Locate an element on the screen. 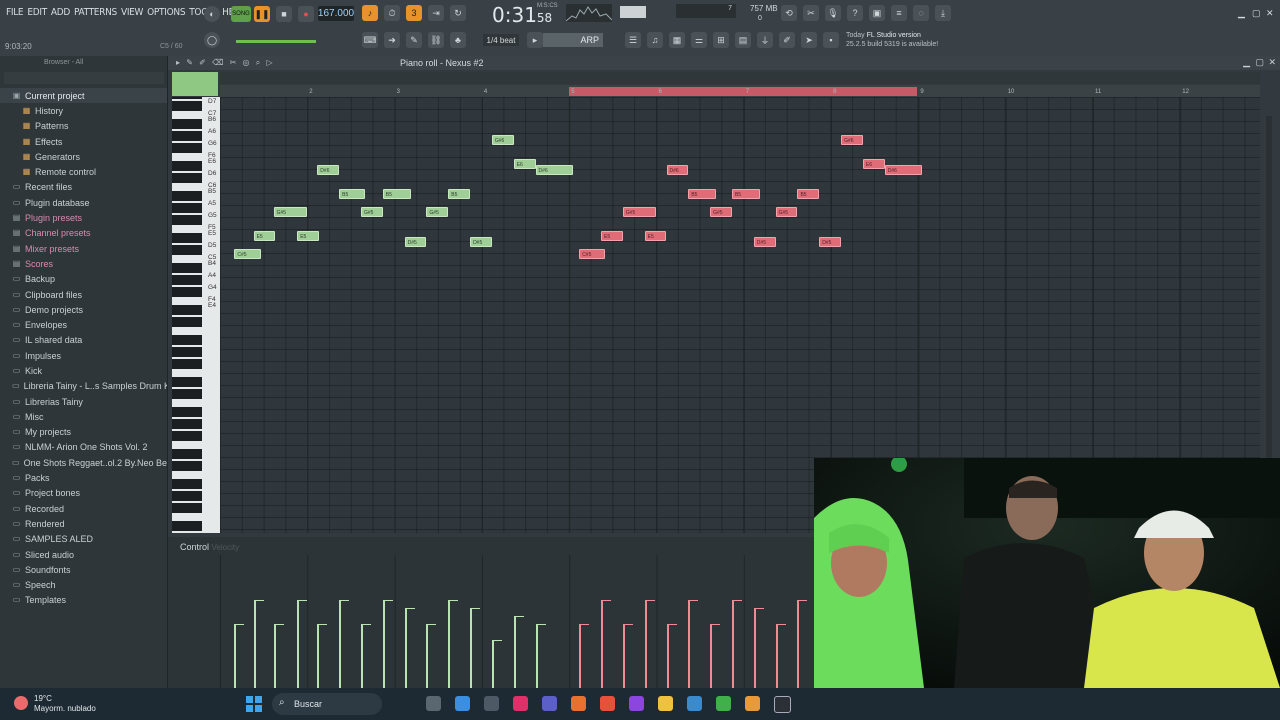 The height and width of the screenshot is (720, 1280). loop-record-icon: ↻ is located at coordinates (458, 13).